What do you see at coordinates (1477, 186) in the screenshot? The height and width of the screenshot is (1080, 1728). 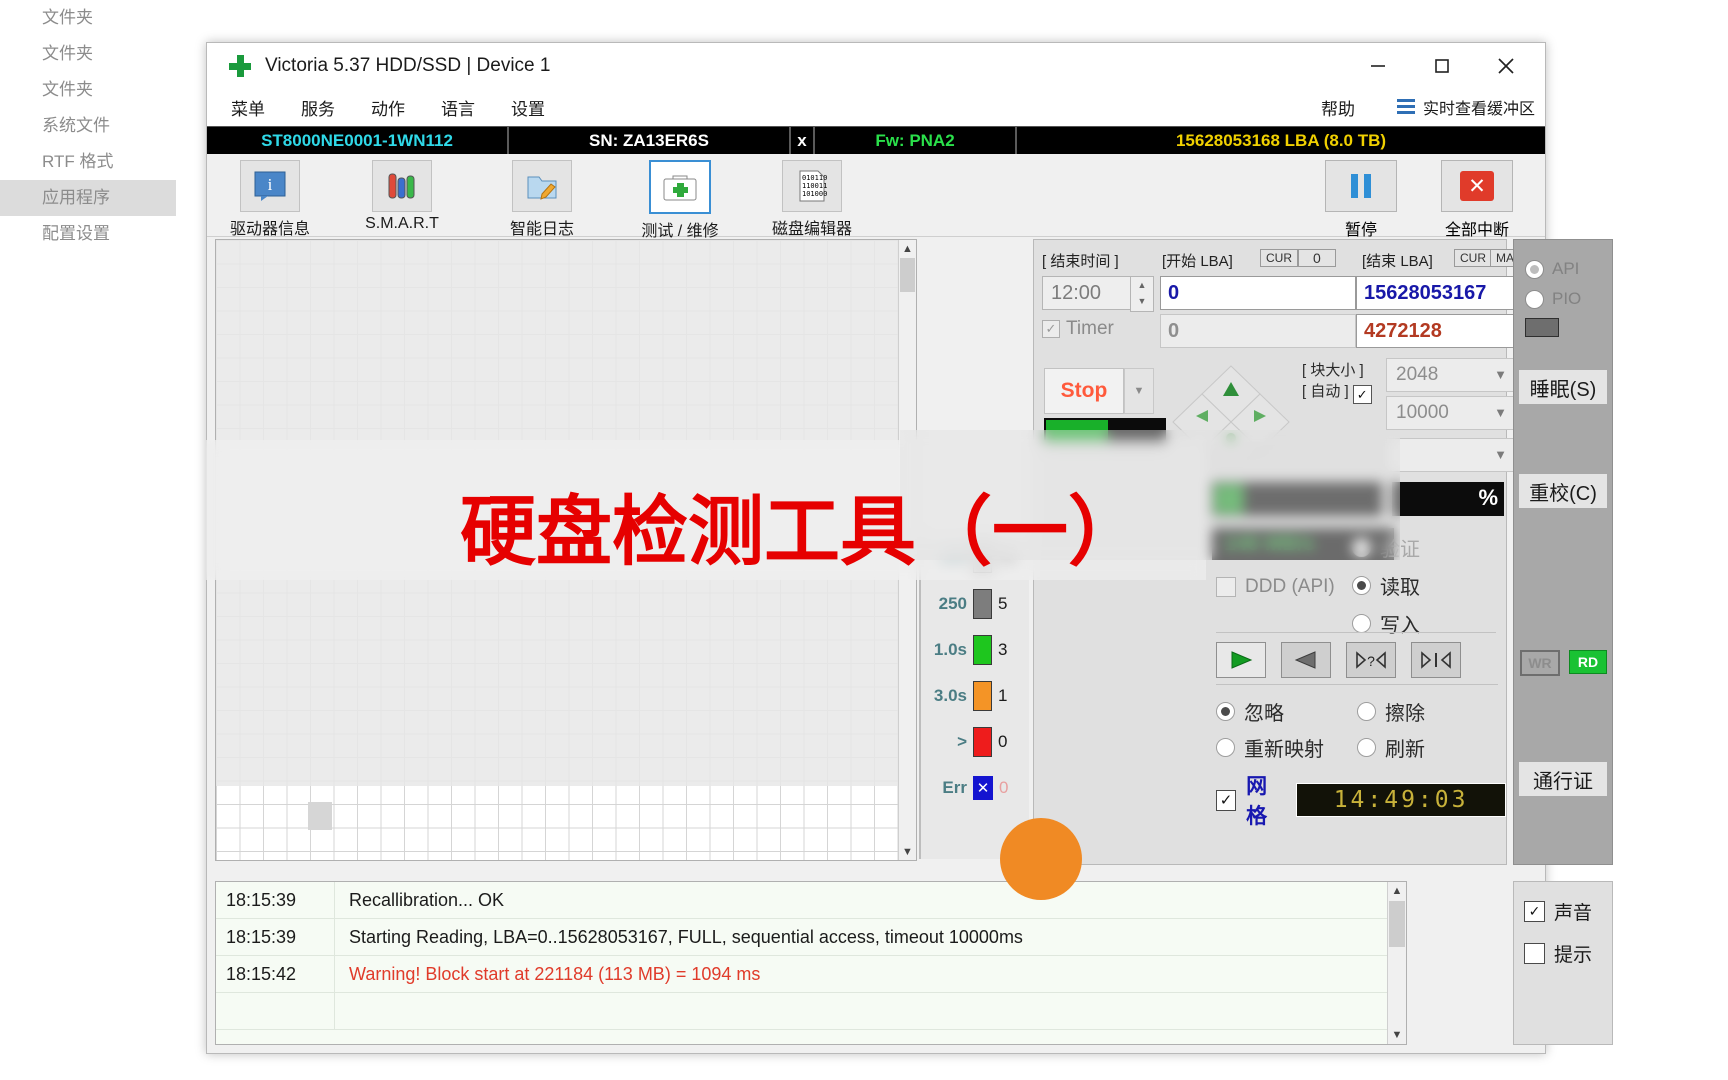 I see `red-x-icon: ✕` at bounding box center [1477, 186].